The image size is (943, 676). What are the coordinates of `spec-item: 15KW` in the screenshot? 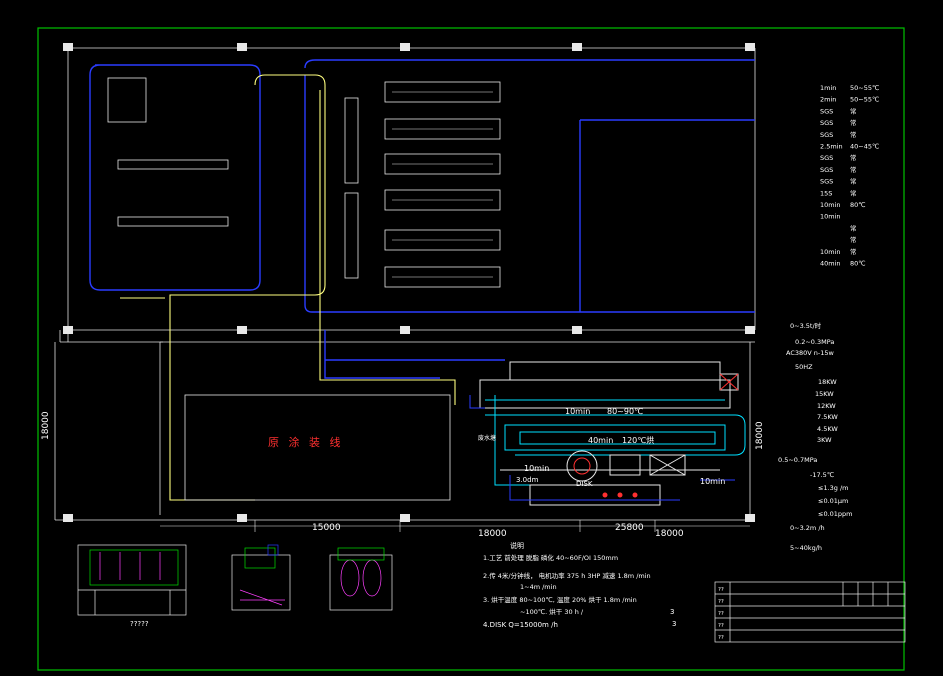 It's located at (824, 394).